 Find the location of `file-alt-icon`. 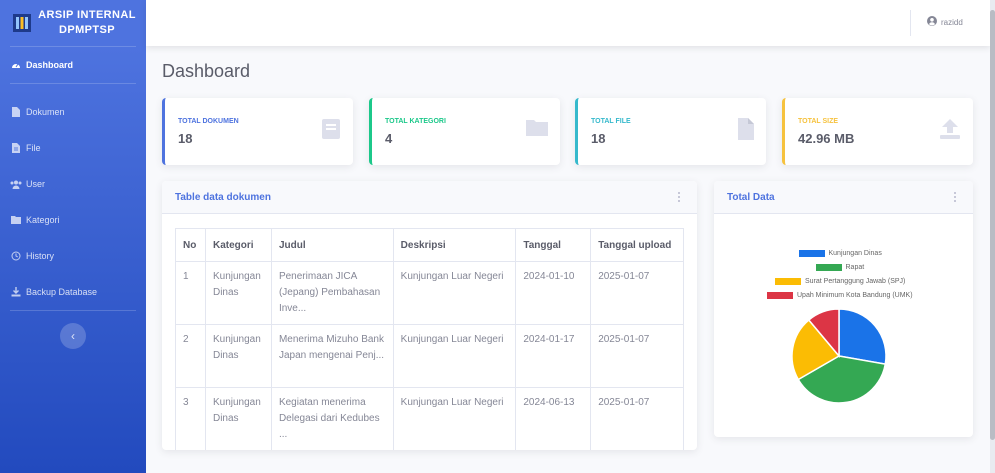

file-alt-icon is located at coordinates (16, 148).